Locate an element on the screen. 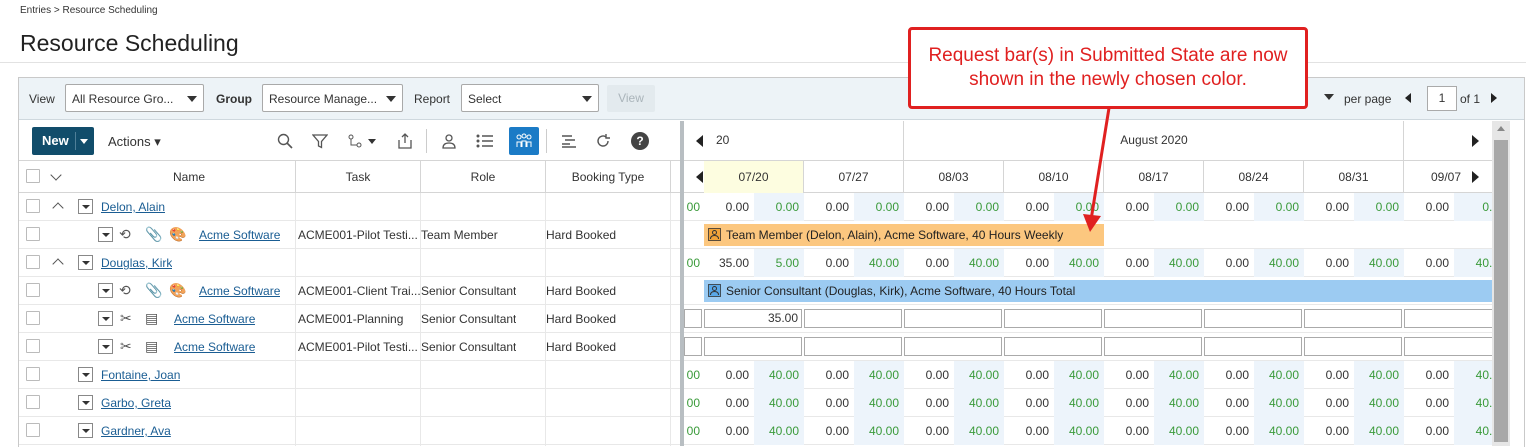 This screenshot has width=1526, height=447. team-view-icon is located at coordinates (524, 141).